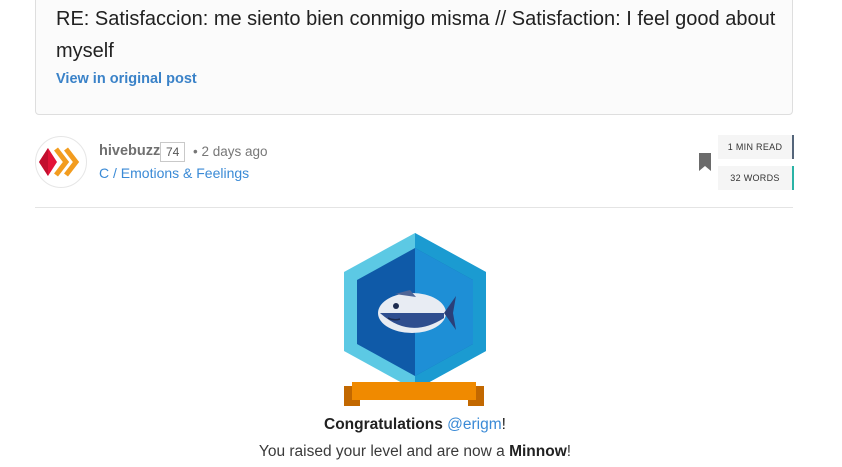 This screenshot has width=842, height=467. What do you see at coordinates (174, 173) in the screenshot?
I see `community-link: C / Emotions & Feelings` at bounding box center [174, 173].